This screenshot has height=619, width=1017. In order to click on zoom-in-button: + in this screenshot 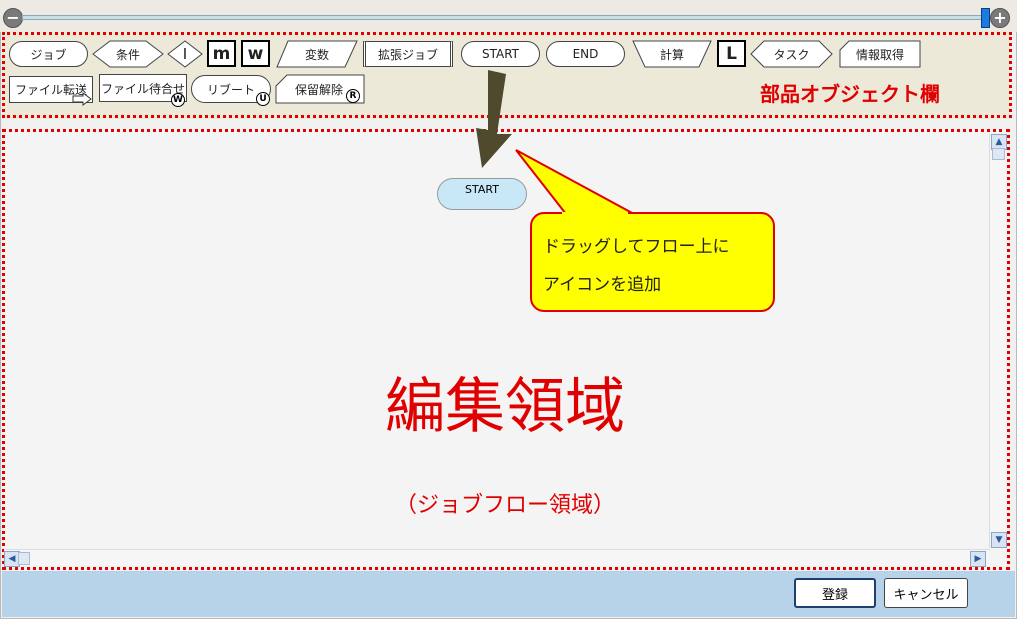, I will do `click(1000, 18)`.